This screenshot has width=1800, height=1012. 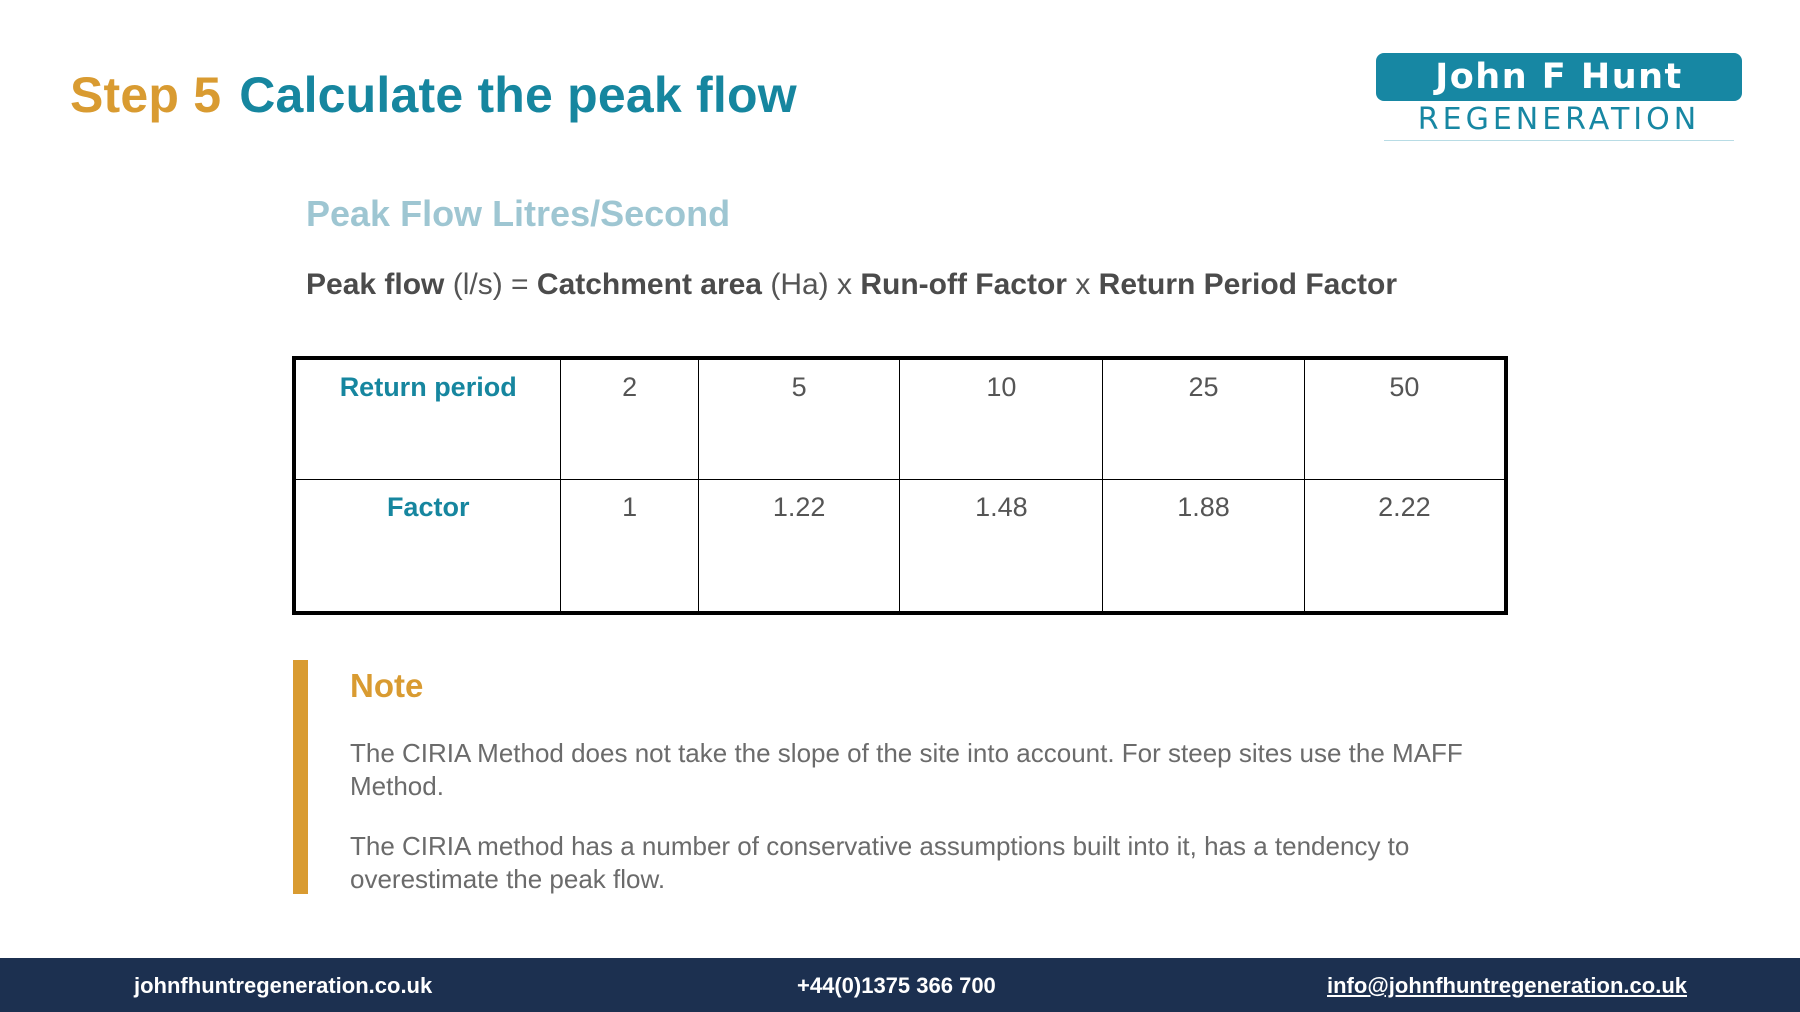 I want to click on step-label: Step 5, so click(x=146, y=95).